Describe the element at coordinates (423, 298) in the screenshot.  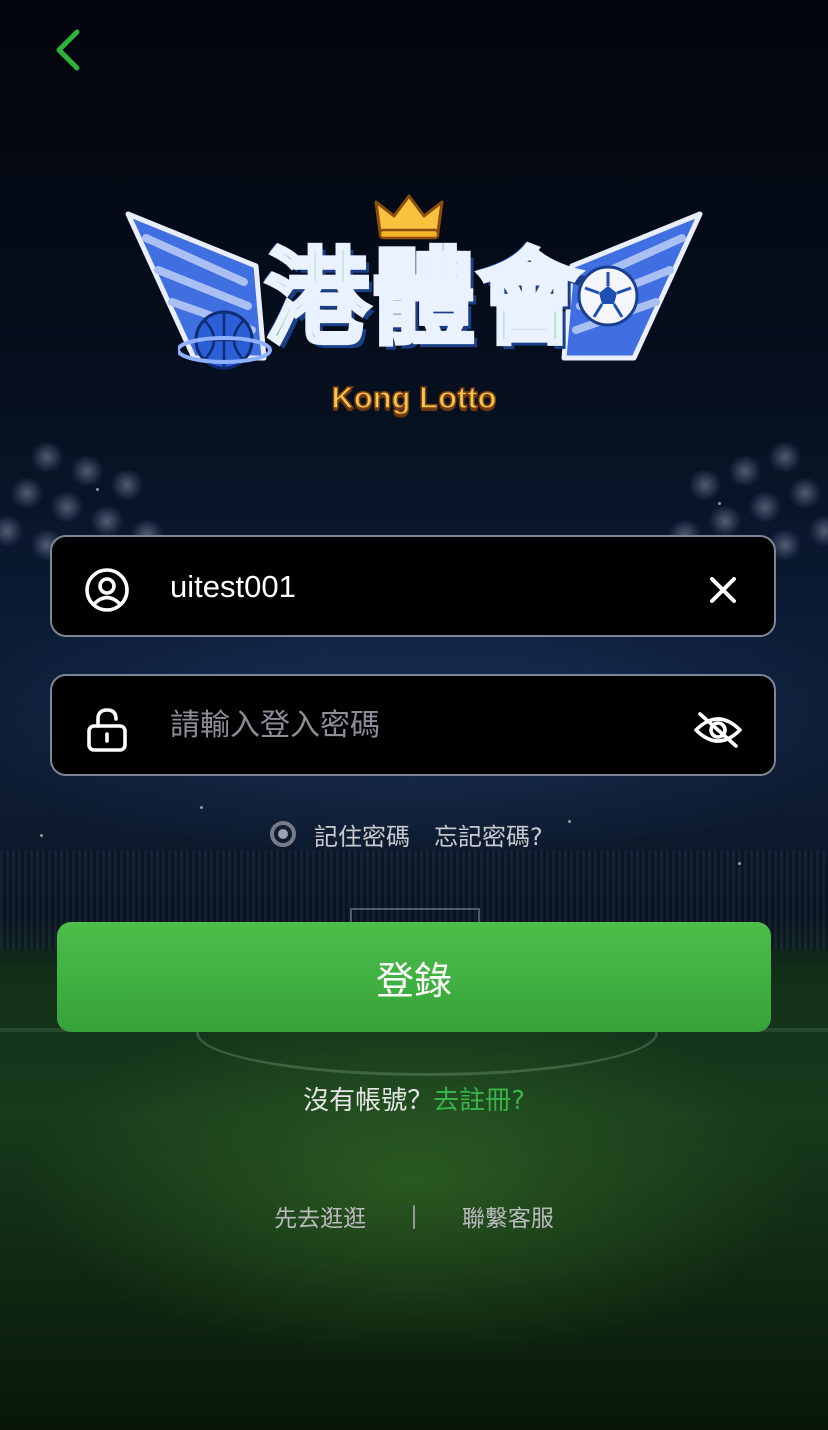
I see `logo-title: 港體會` at that location.